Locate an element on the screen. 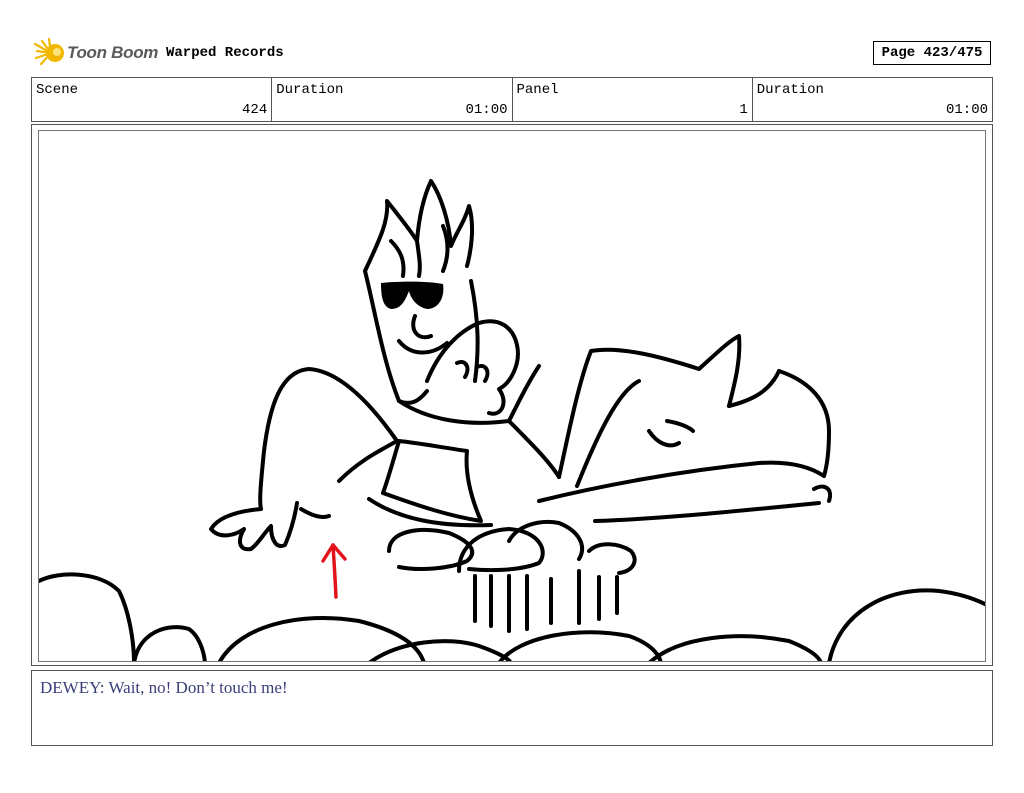 This screenshot has height=793, width=1024. sketch-cape is located at coordinates (804, 423).